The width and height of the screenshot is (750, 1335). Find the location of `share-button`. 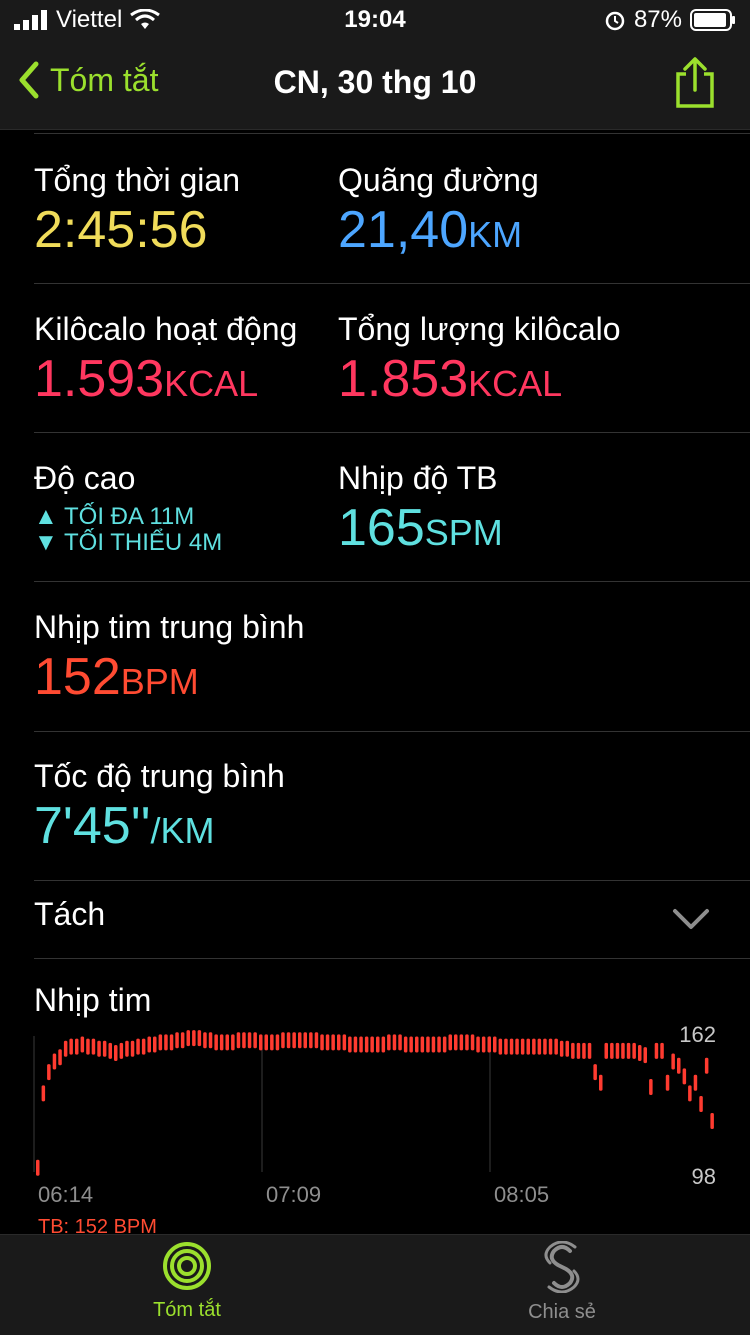

share-button is located at coordinates (695, 85).